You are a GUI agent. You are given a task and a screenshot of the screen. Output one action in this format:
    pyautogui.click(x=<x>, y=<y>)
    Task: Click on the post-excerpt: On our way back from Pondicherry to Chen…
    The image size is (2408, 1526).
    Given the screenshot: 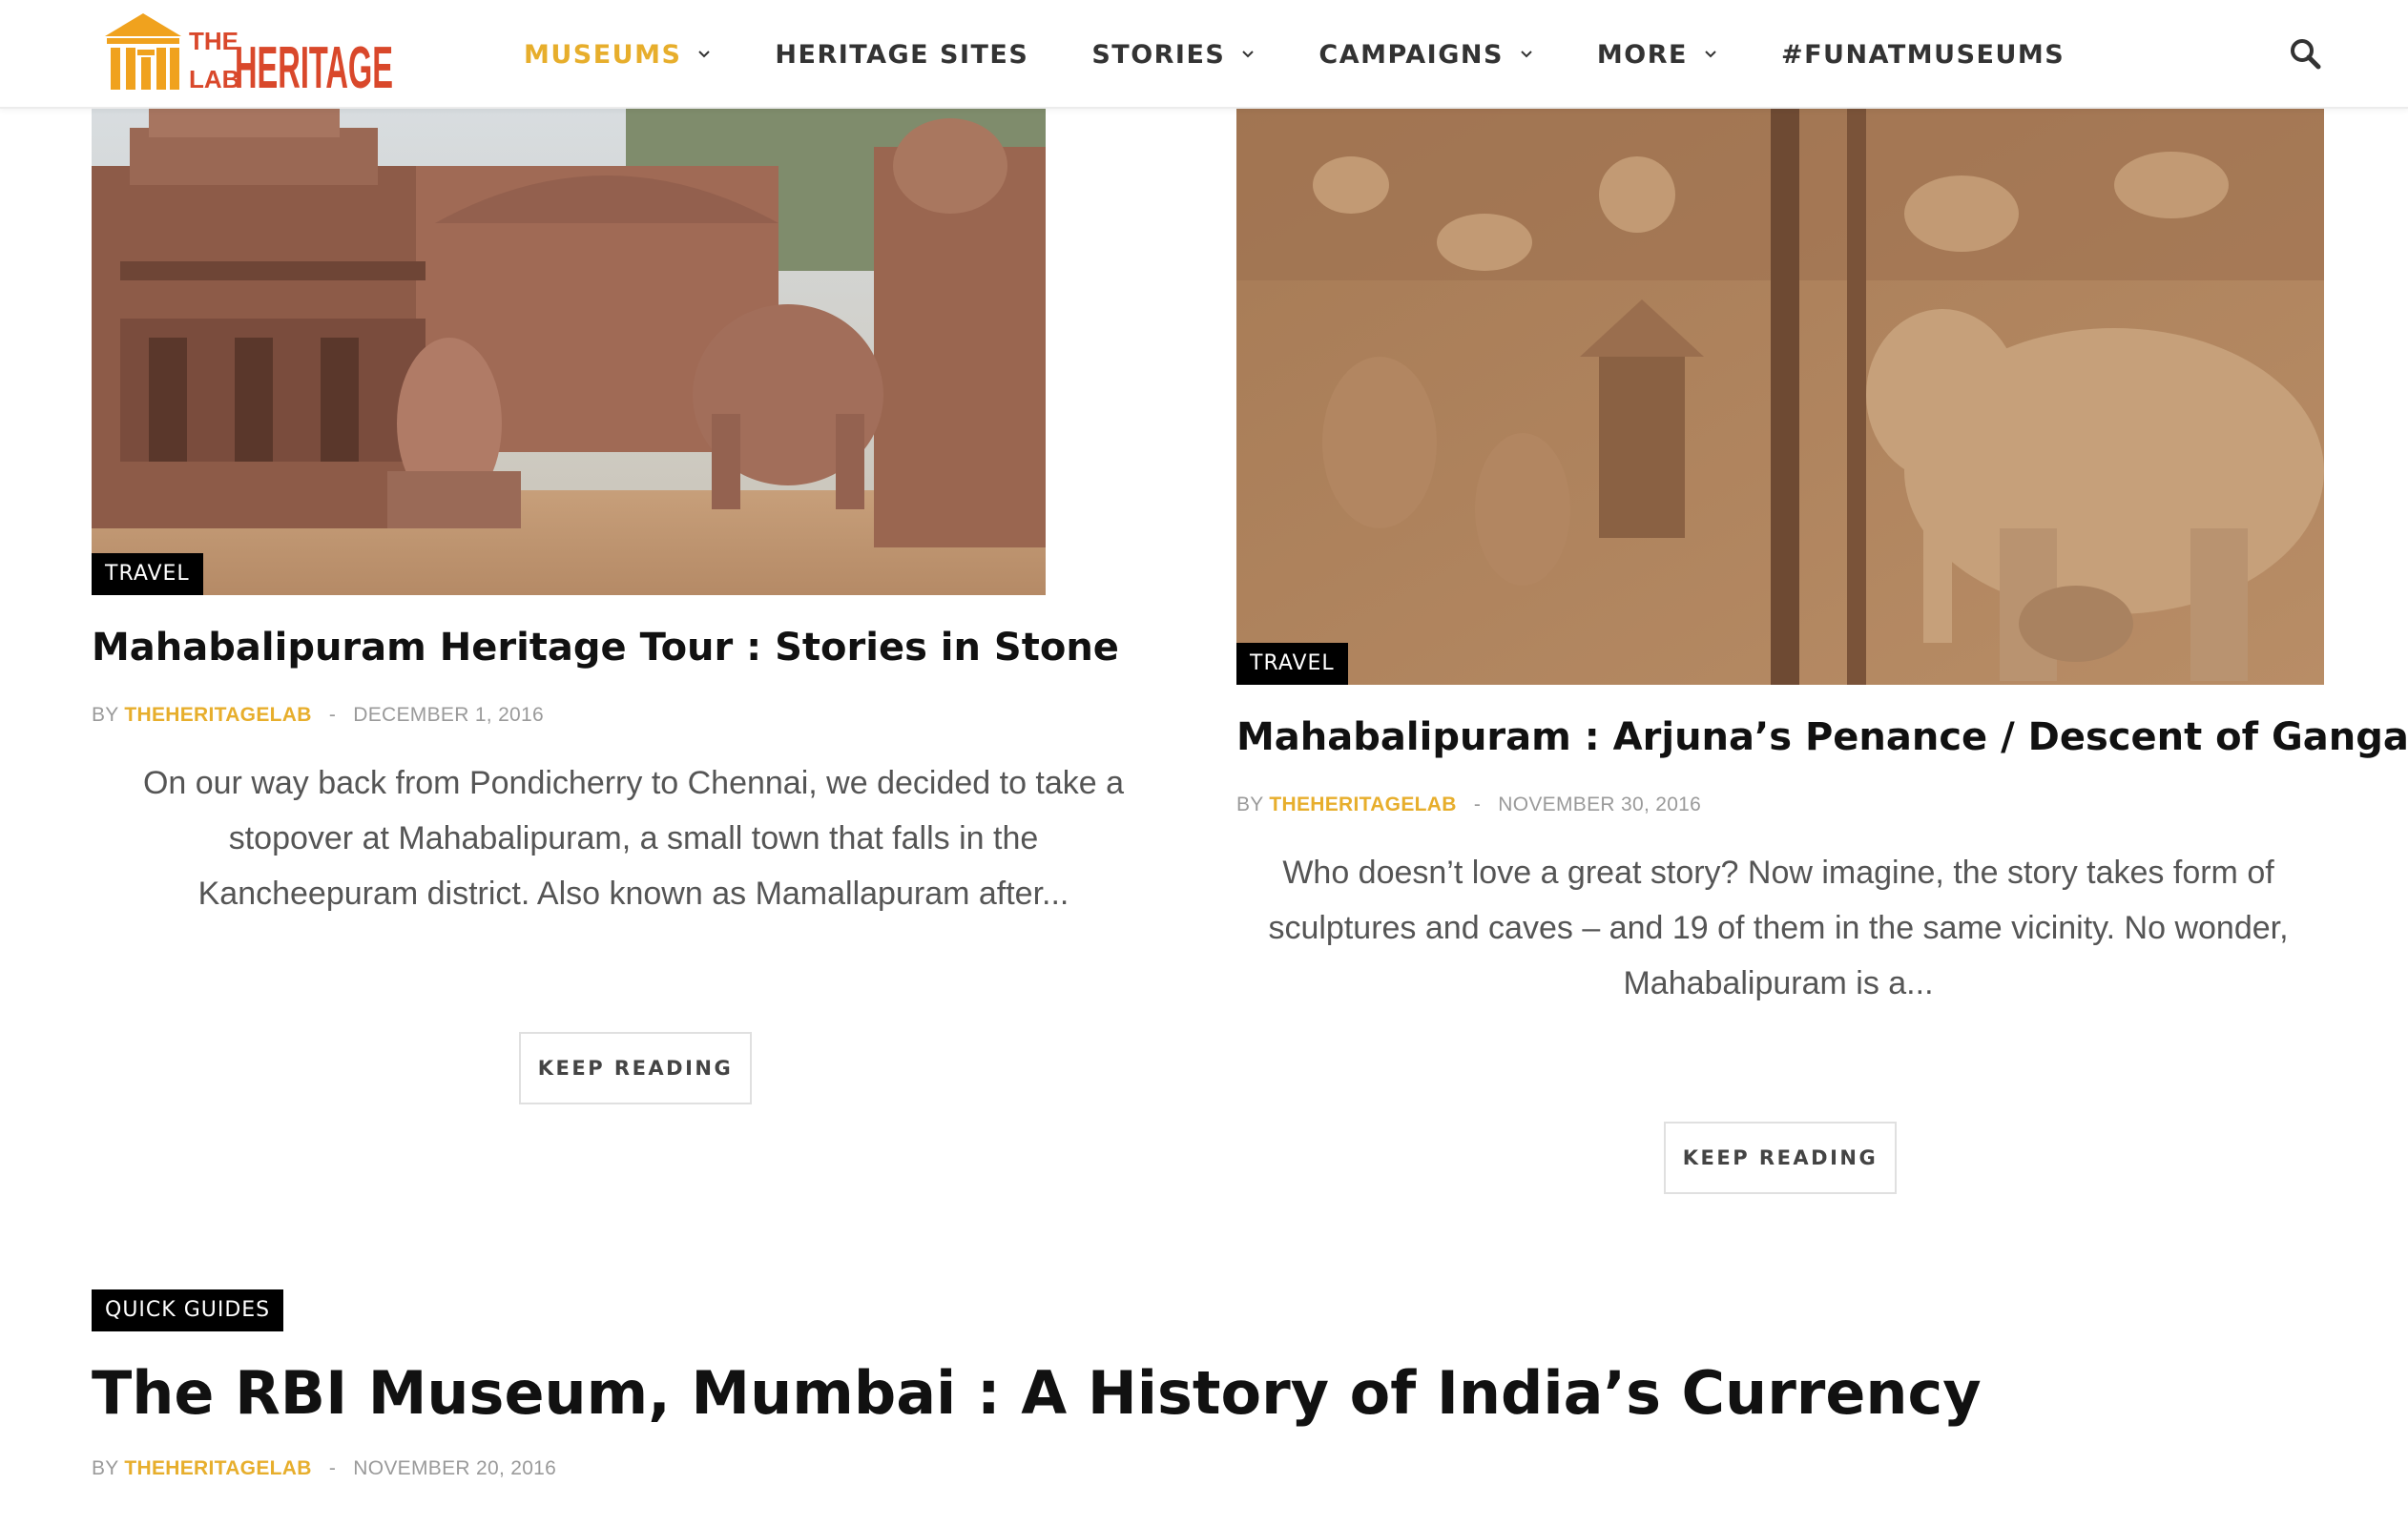 What is the action you would take?
    pyautogui.click(x=633, y=838)
    